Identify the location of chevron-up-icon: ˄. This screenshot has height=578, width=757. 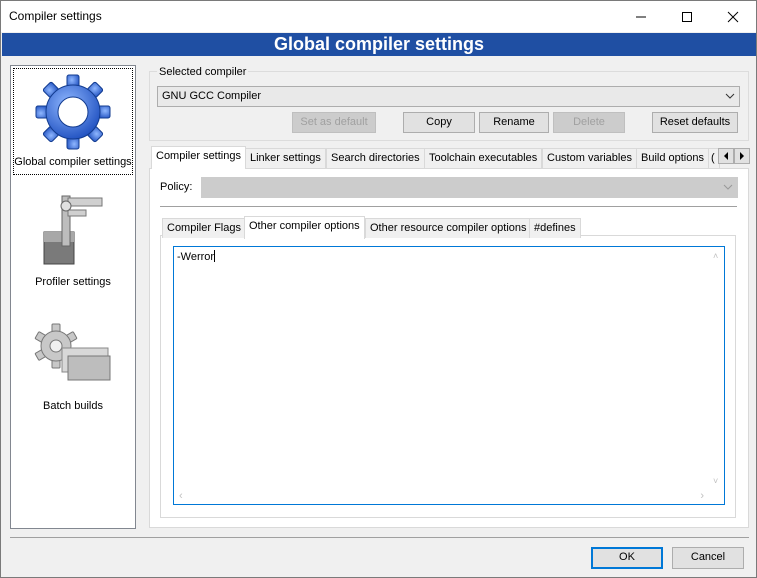
(716, 256).